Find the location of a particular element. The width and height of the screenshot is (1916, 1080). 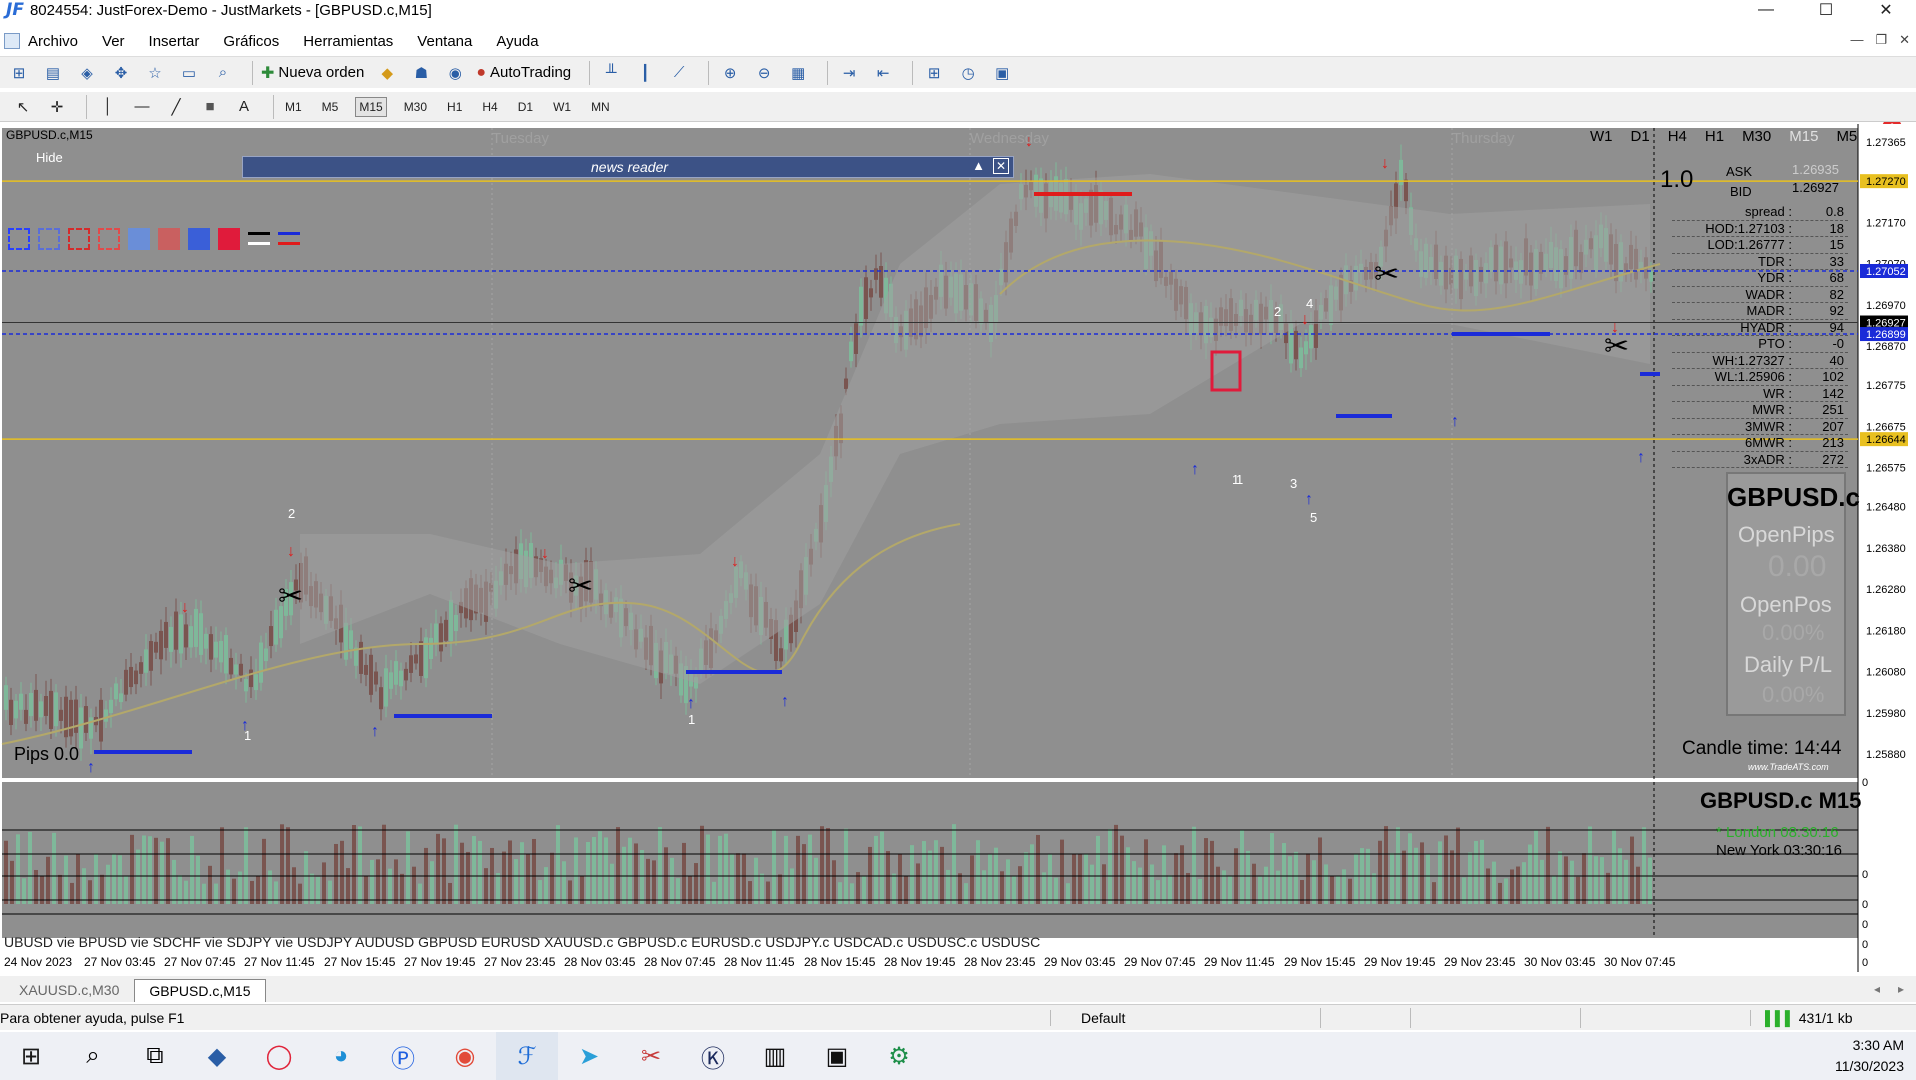

bar-chart-icon: ╨ is located at coordinates (611, 73).